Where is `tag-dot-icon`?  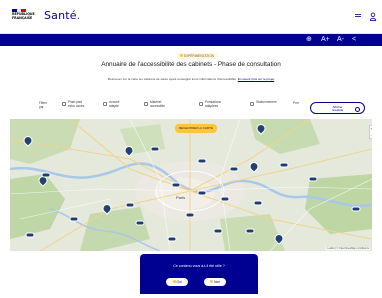 tag-dot-icon is located at coordinates (181, 55).